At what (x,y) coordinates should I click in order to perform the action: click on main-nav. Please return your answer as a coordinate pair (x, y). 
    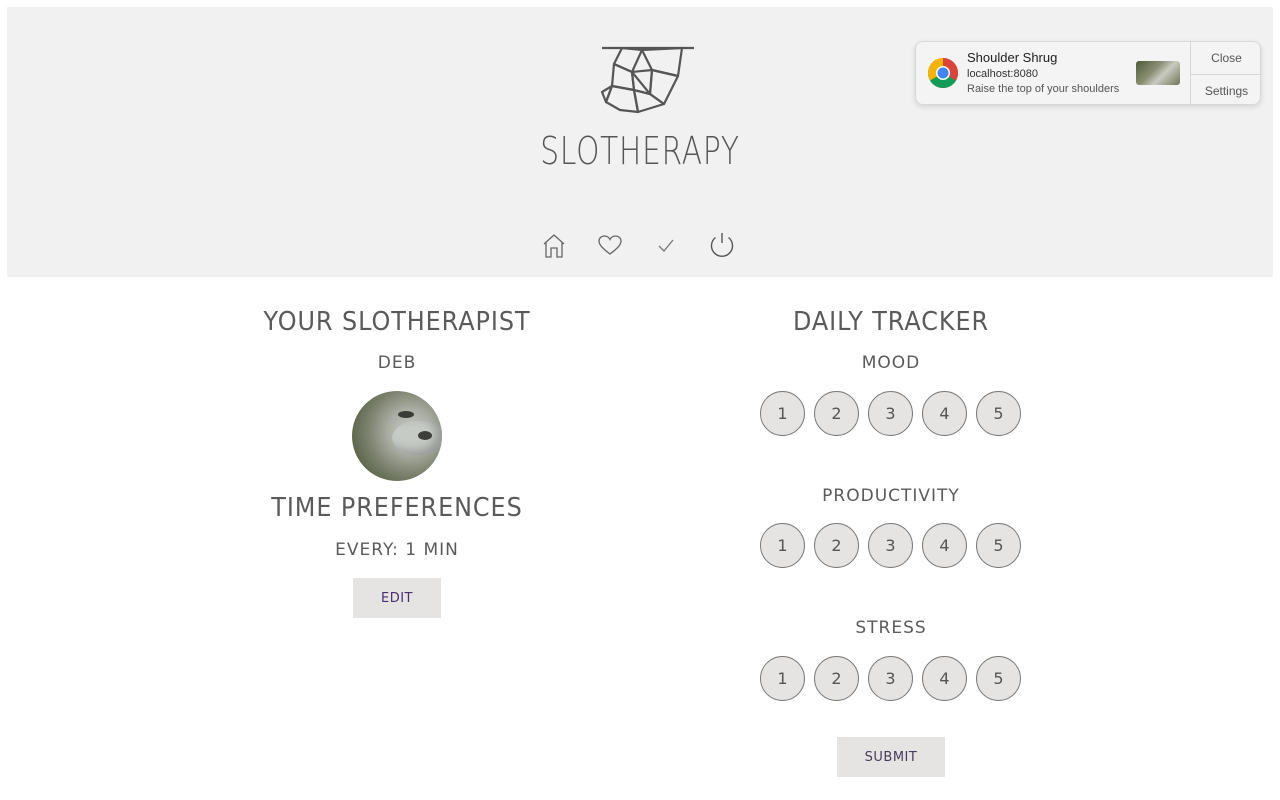
    Looking at the image, I should click on (638, 245).